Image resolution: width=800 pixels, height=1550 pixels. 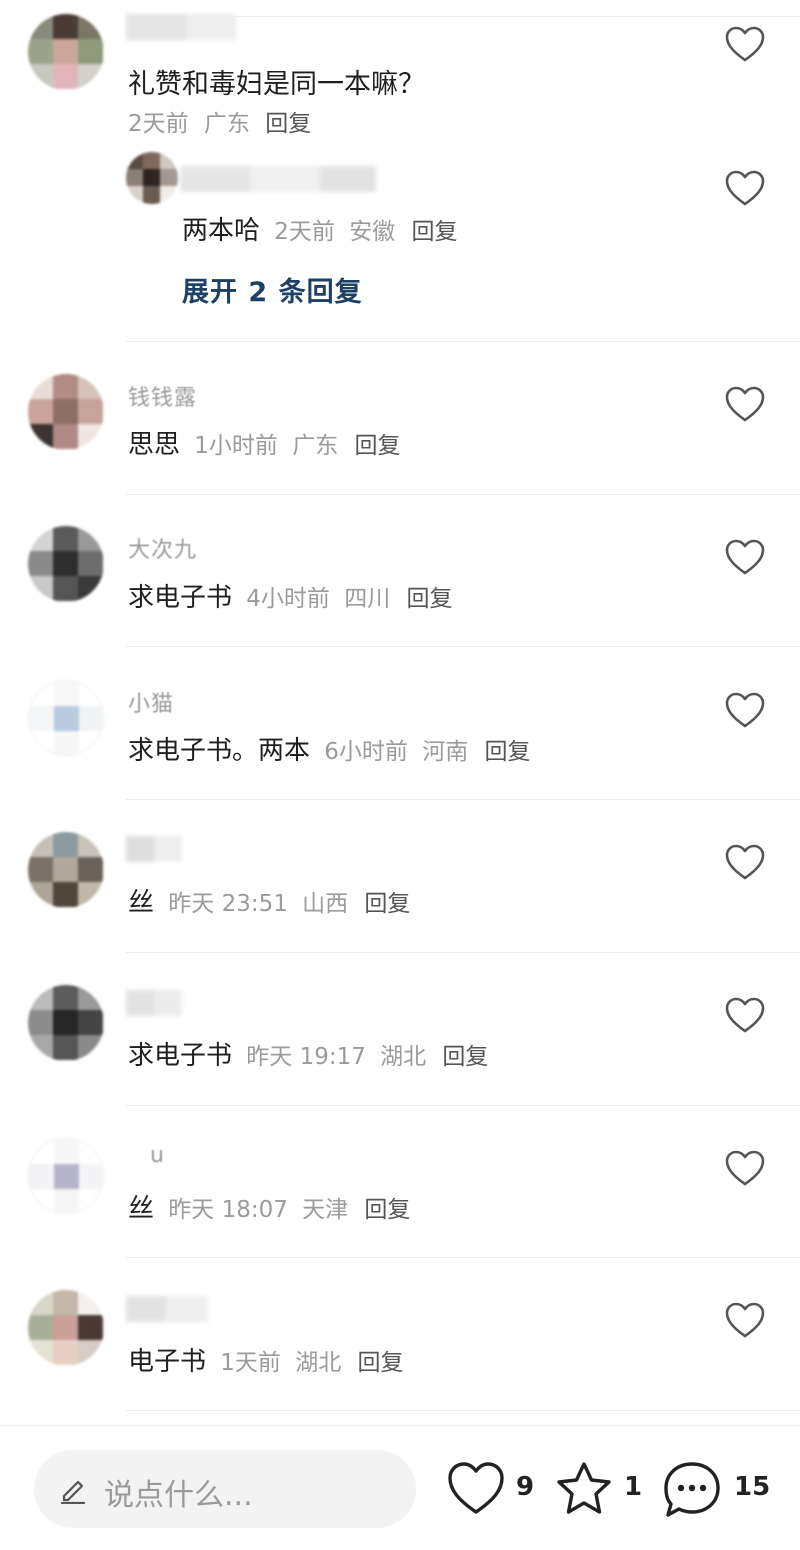 I want to click on star-outline-icon, so click(x=584, y=1488).